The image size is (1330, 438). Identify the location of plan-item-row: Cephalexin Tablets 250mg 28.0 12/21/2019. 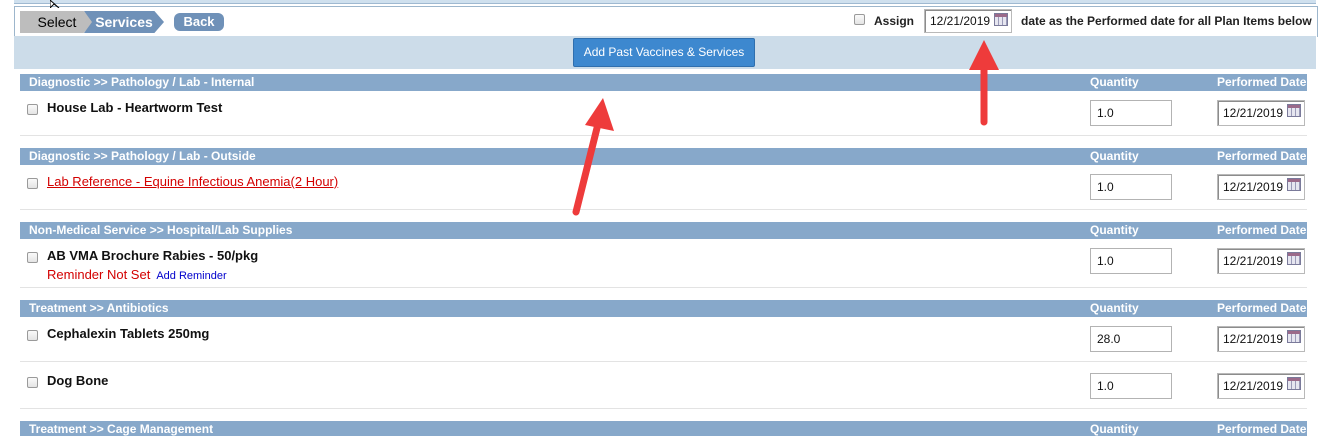
(663, 339).